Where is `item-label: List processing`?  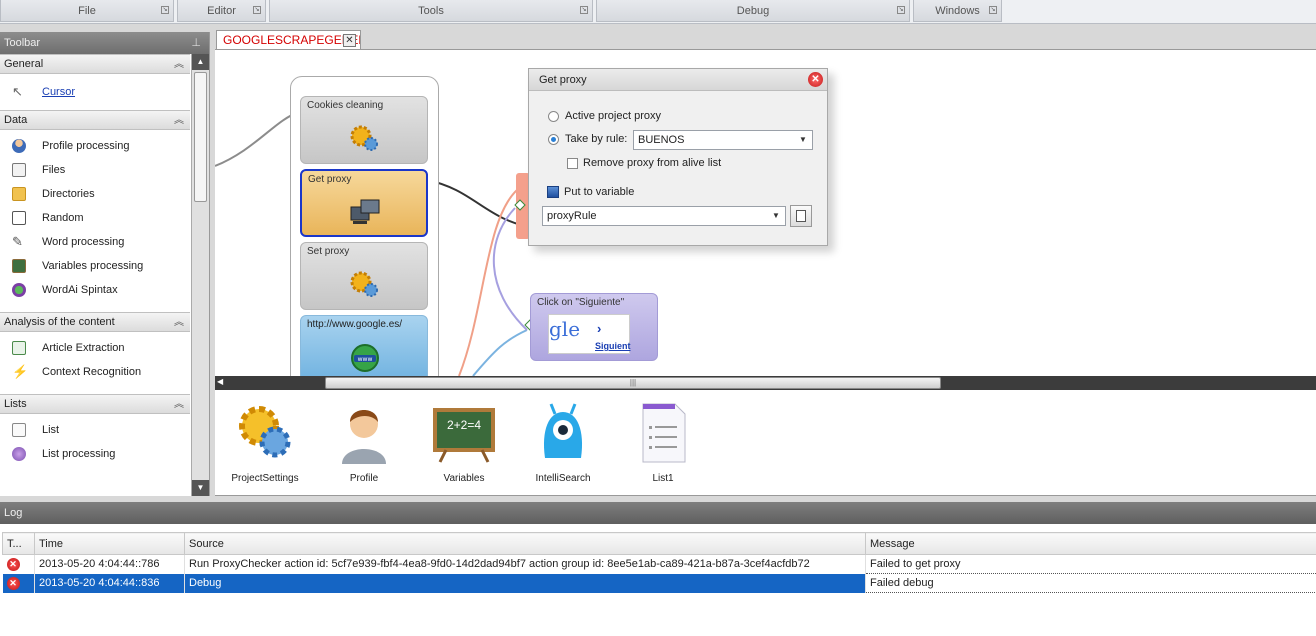
item-label: List processing is located at coordinates (79, 454).